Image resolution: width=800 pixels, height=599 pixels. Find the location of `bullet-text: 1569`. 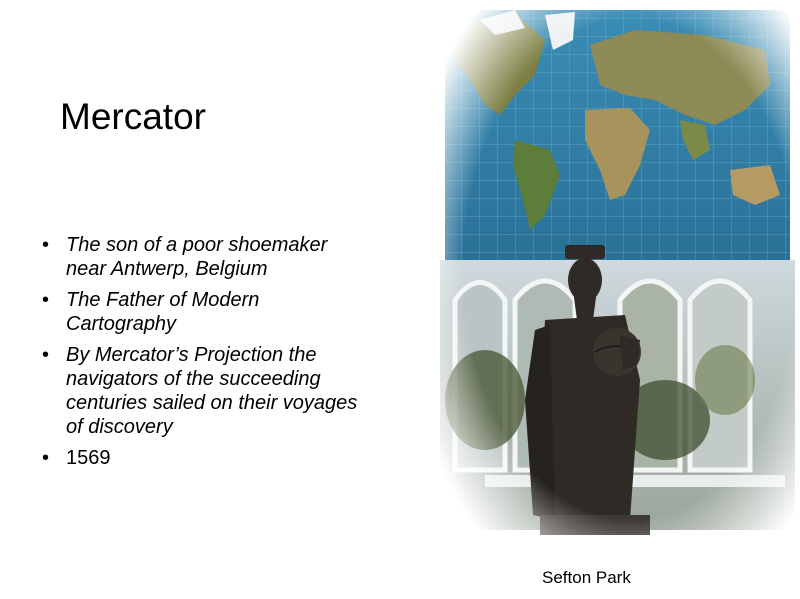

bullet-text: 1569 is located at coordinates (88, 458).